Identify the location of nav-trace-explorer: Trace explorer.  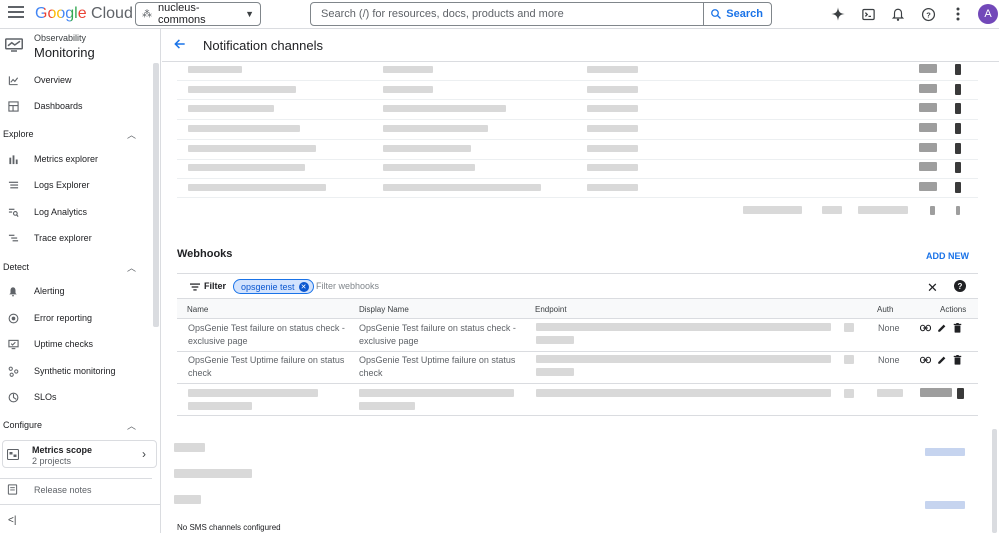
(76, 238).